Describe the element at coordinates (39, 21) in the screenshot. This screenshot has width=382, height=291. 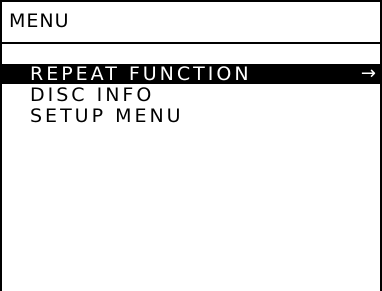
I see `screen-title: MENU` at that location.